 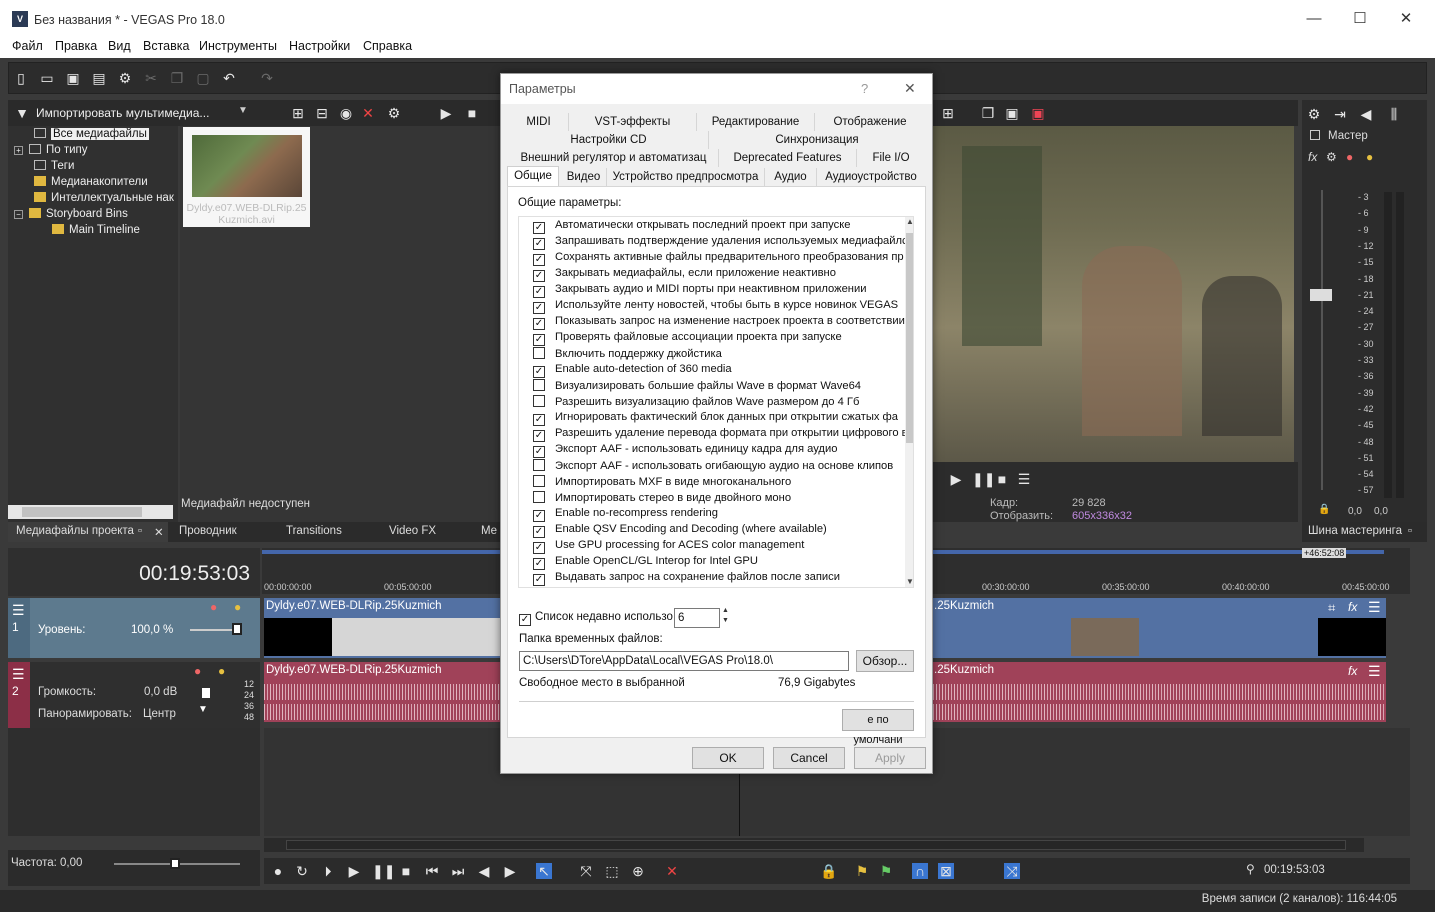 What do you see at coordinates (596, 618) in the screenshot?
I see `recent-files-option: ✓ Список недавно использо` at bounding box center [596, 618].